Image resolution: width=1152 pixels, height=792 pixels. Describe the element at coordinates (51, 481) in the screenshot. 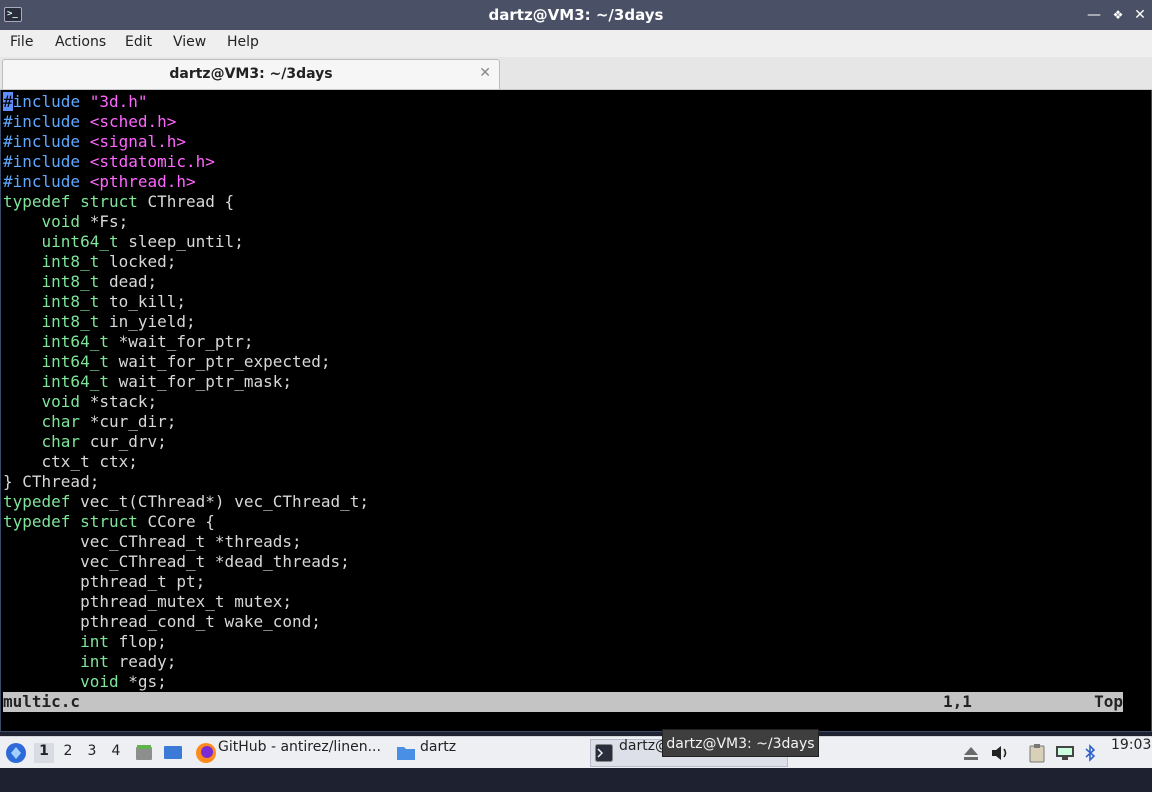

I see `code-token: } CThread;` at that location.